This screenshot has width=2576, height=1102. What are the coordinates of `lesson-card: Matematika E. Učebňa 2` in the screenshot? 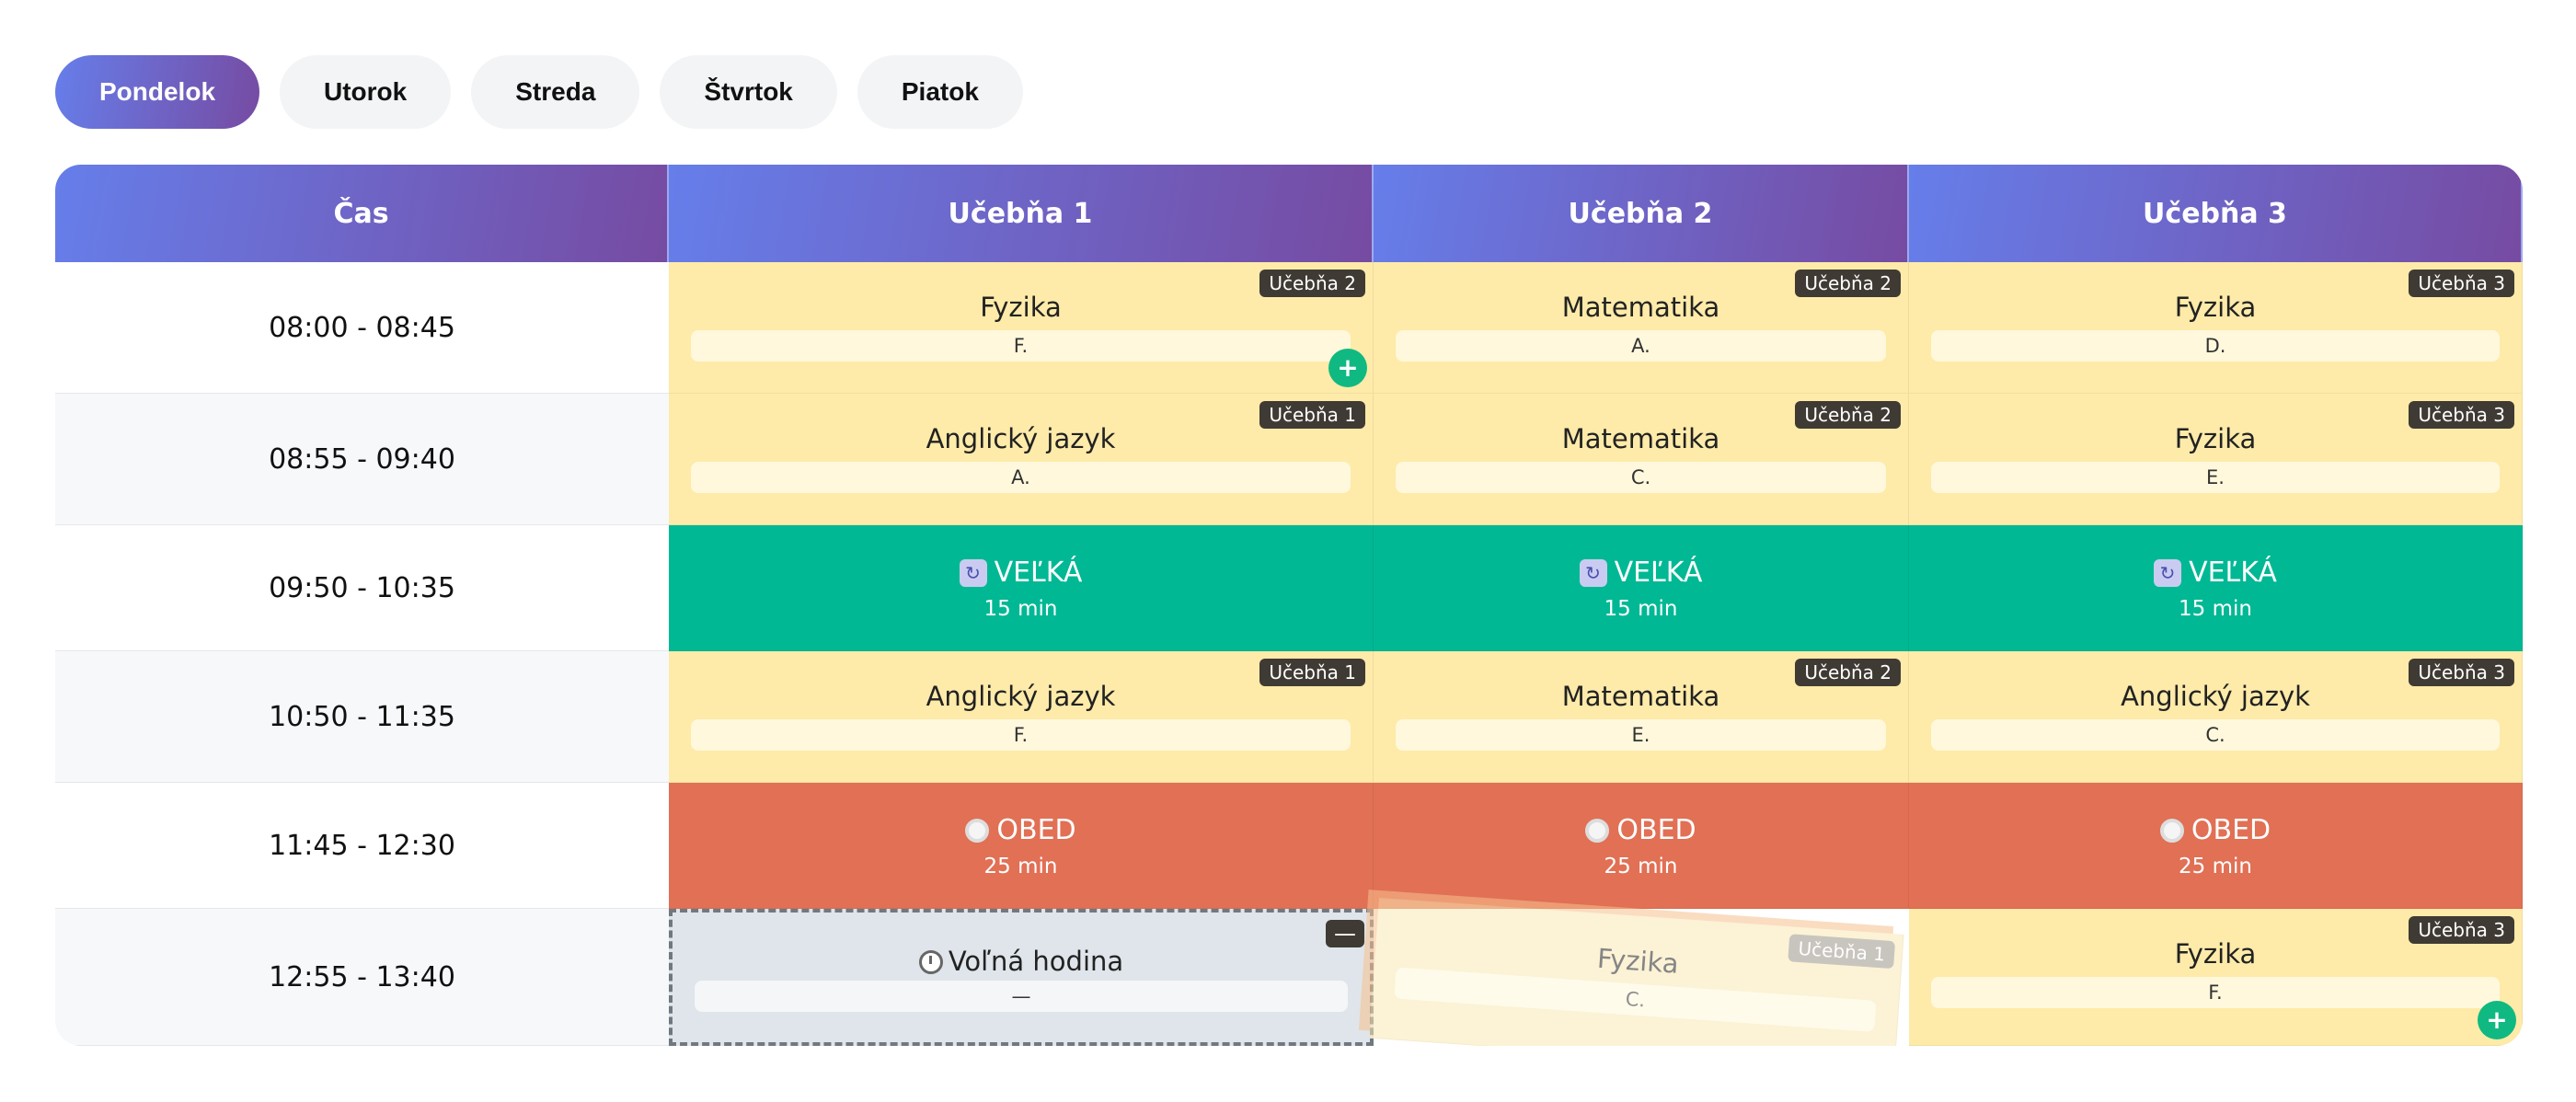 It's located at (1641, 717).